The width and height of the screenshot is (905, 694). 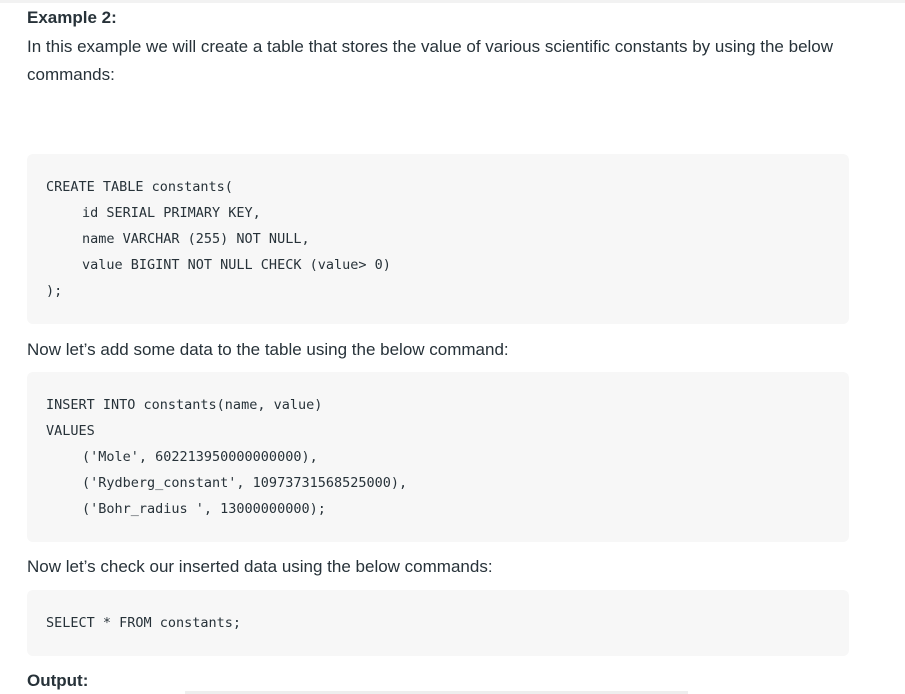 I want to click on code-line: value BIGINT NOT NULL CHECK (value> 0), so click(x=236, y=265).